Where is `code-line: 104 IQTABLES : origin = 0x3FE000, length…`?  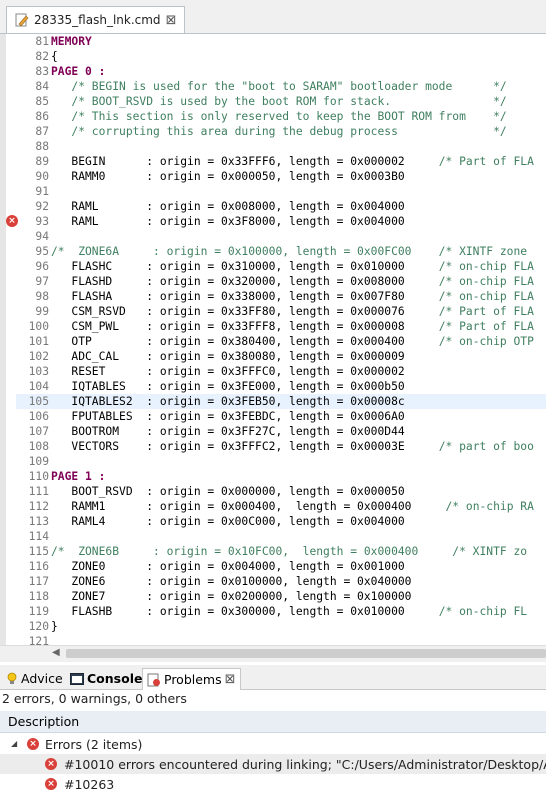
code-line: 104 IQTABLES : origin = 0x3FE000, length… is located at coordinates (281, 386).